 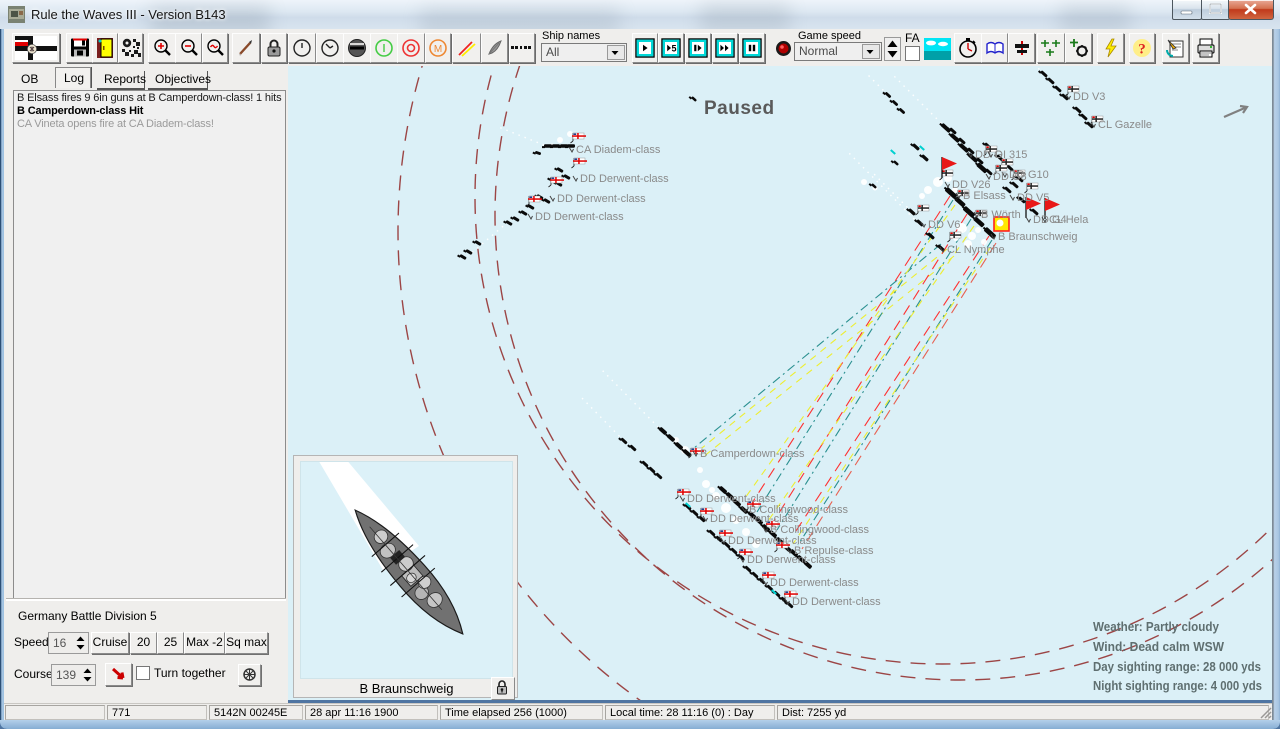 I want to click on svg-text:Night sighting range: 4 000 yd: Night sighting range: 4 000 yds, so click(x=1177, y=686).